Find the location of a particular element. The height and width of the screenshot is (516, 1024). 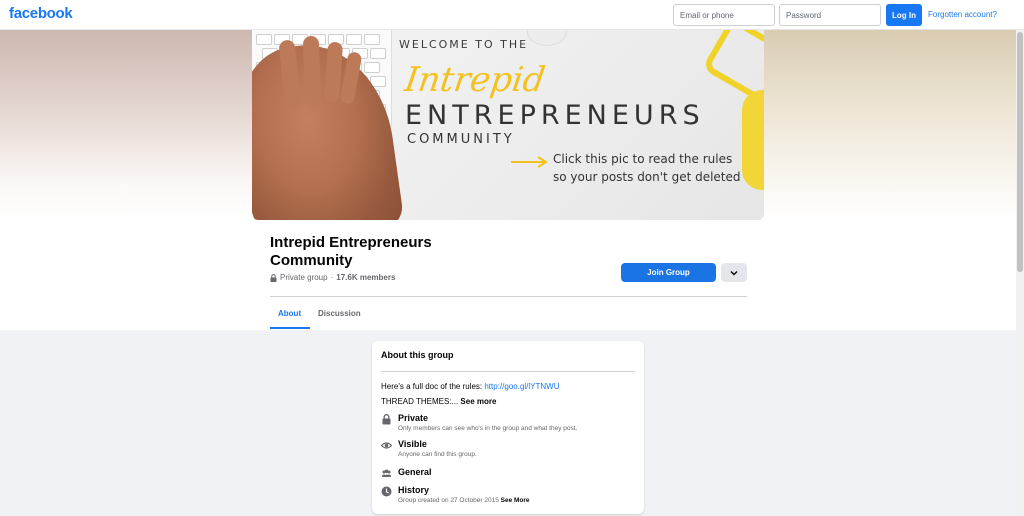

facebook-logo: facebook is located at coordinates (41, 13).